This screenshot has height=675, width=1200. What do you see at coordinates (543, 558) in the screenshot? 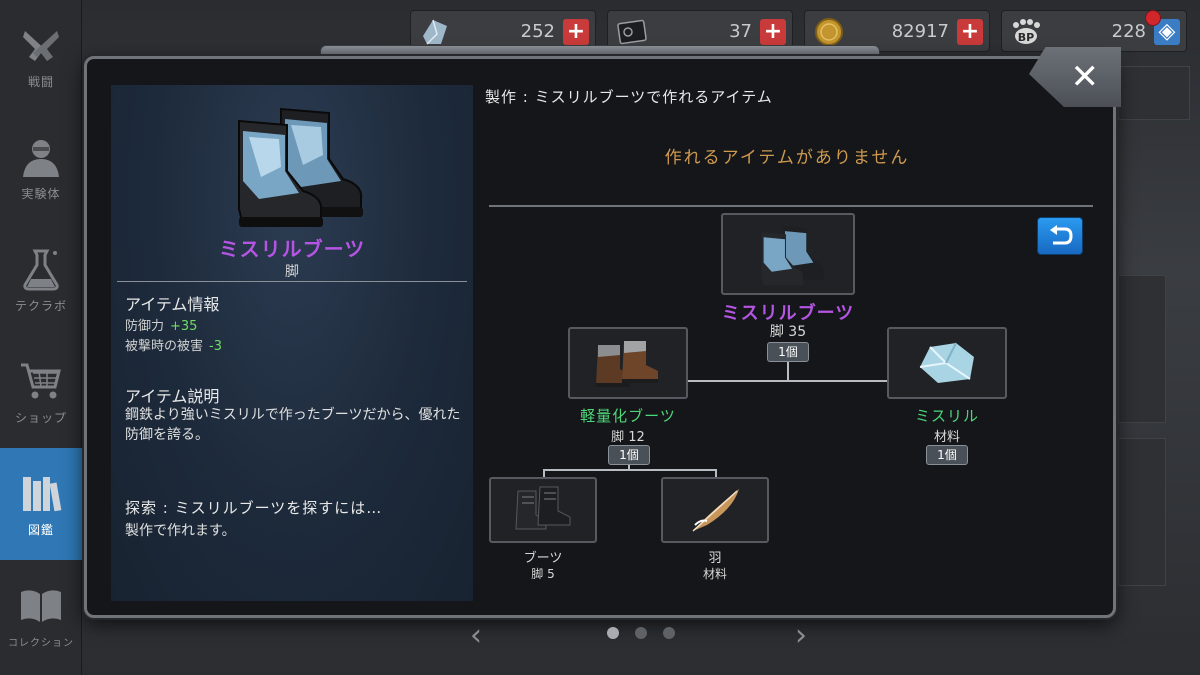
I see `tree-node-name: ブーツ` at bounding box center [543, 558].